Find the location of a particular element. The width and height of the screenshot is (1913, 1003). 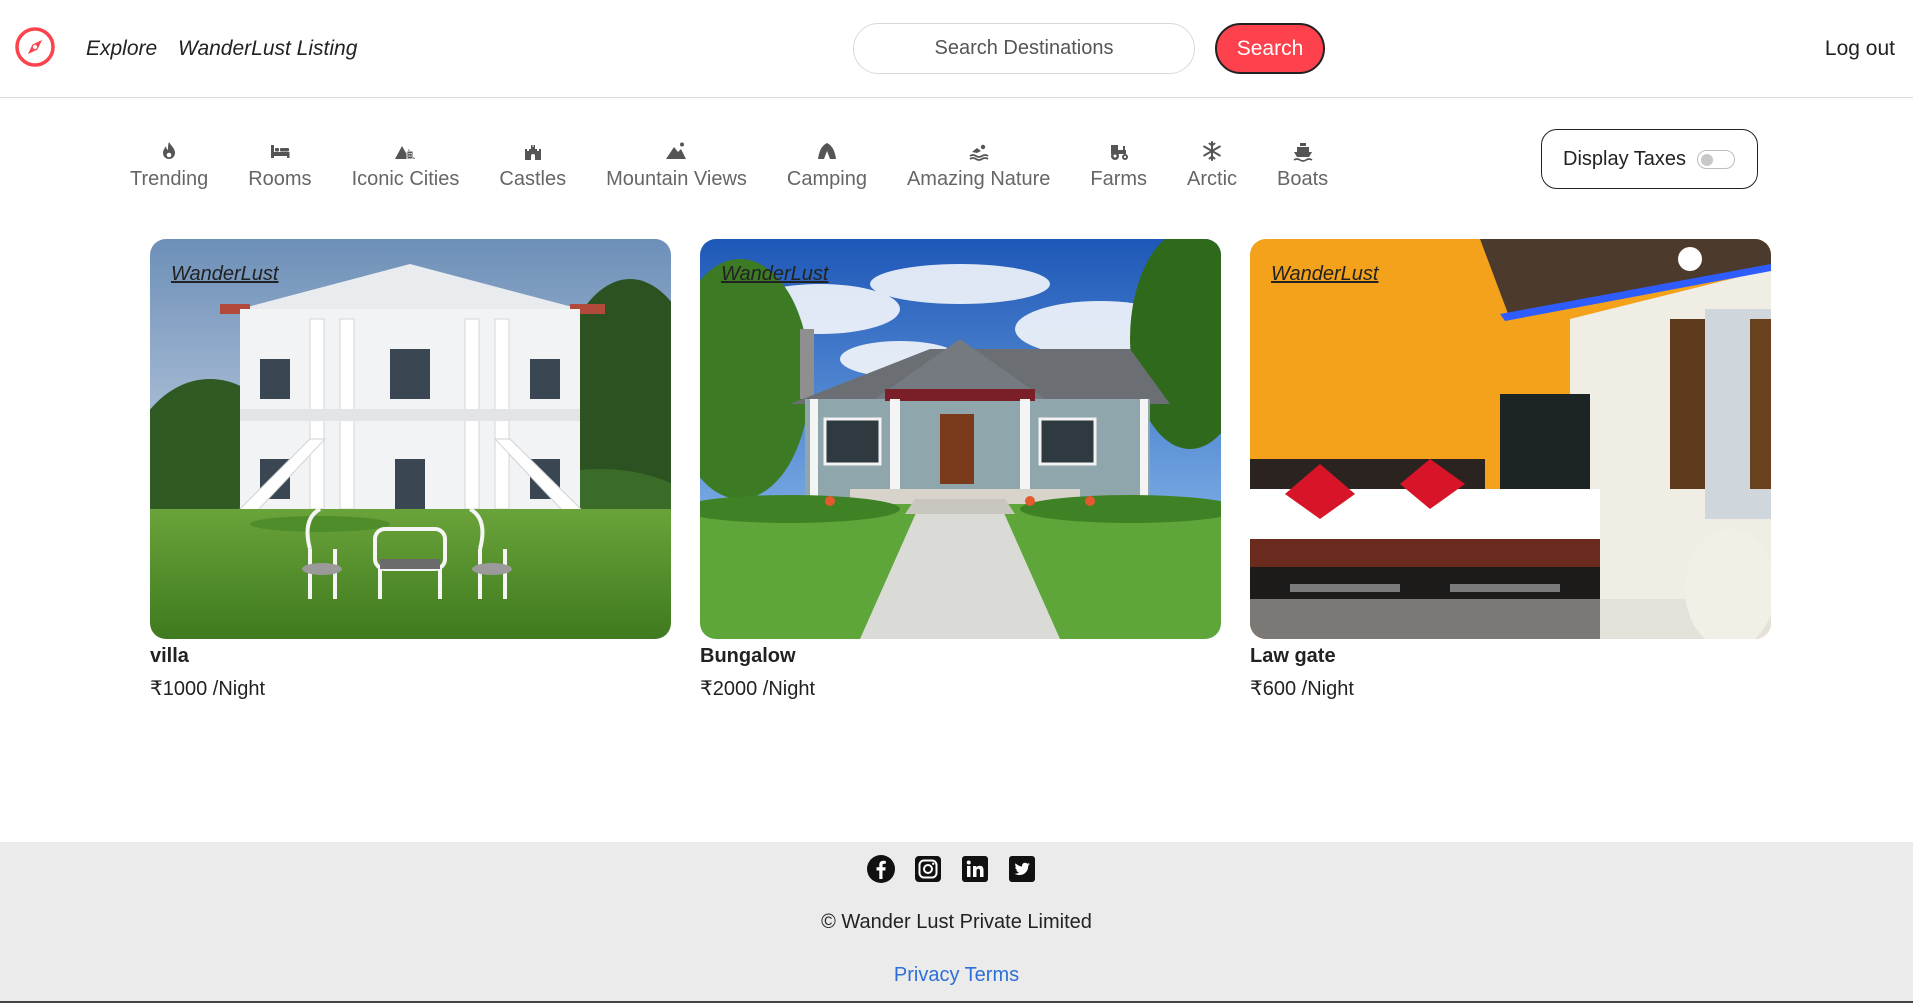

filter-farms: Farms is located at coordinates (1118, 172).